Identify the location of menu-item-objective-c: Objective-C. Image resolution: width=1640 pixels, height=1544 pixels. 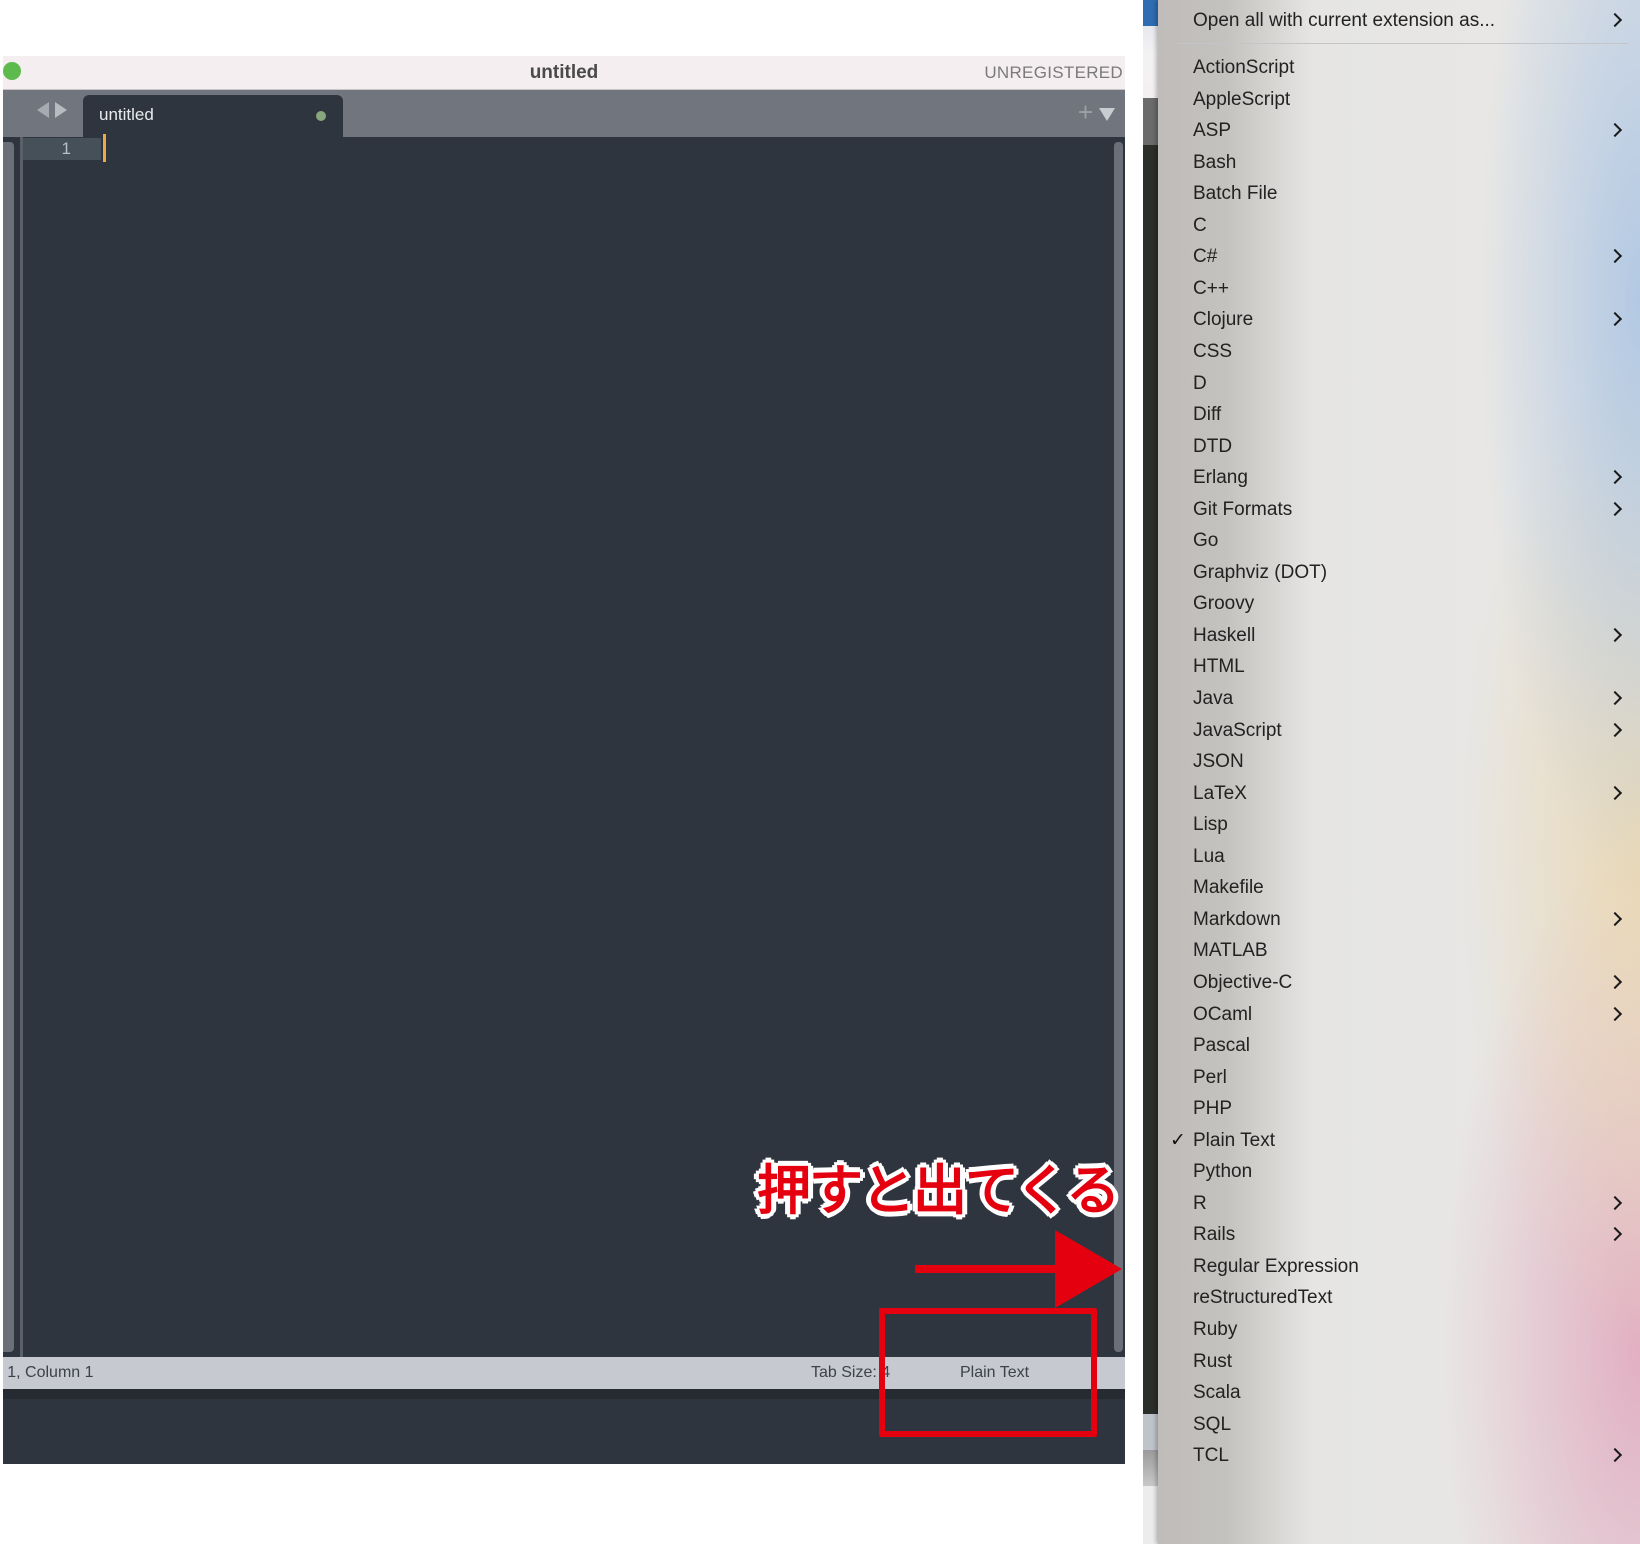
(1399, 982).